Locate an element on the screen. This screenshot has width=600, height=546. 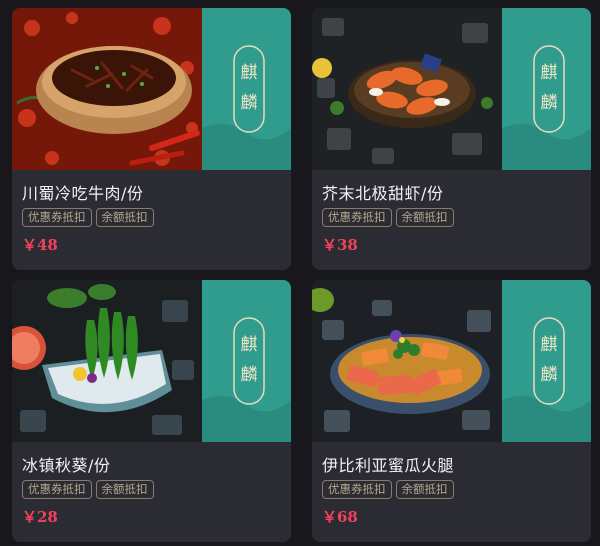
dish-name: 伊比利亚蜜瓜火腿 is located at coordinates (388, 465).